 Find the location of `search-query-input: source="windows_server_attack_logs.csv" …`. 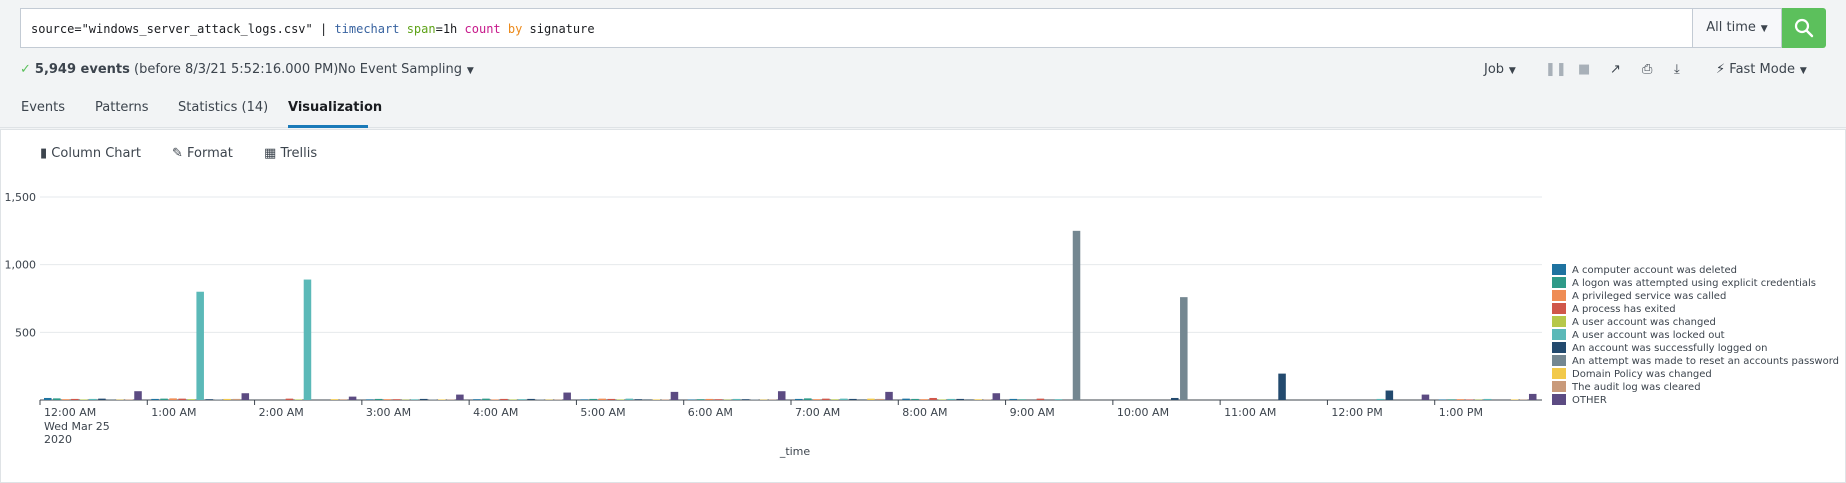

search-query-input: source="windows_server_attack_logs.csv" … is located at coordinates (856, 28).